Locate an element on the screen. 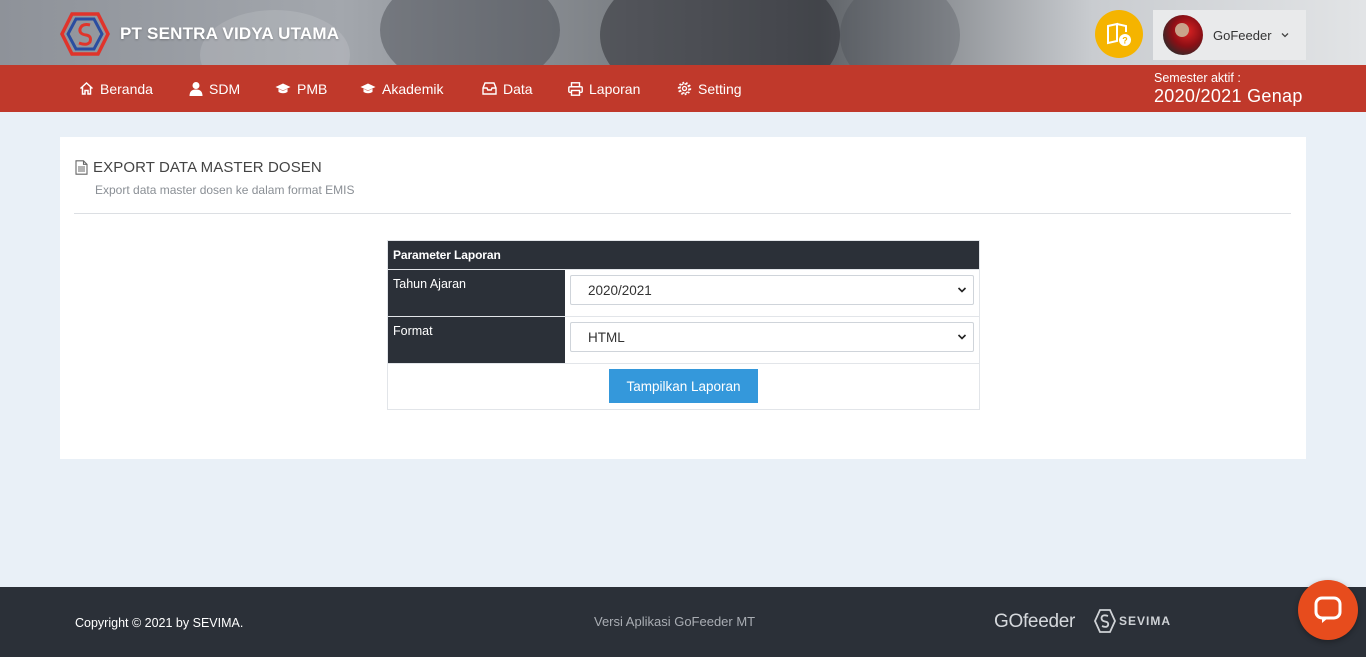 This screenshot has height=657, width=1366. live-chat-button is located at coordinates (1328, 610).